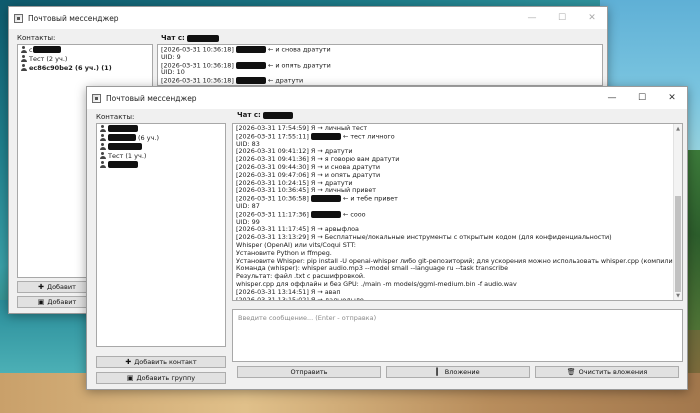 The width and height of the screenshot is (700, 413). I want to click on chat-scrollbar: ▲ ▼, so click(677, 212).